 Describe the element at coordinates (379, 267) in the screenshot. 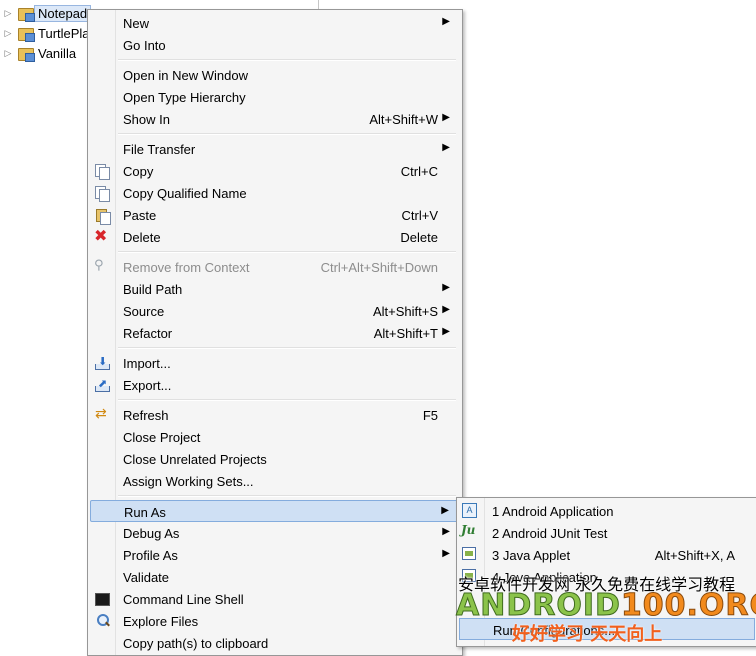

I see `shortcut-text: Ctrl+Alt+Shift+Down` at that location.